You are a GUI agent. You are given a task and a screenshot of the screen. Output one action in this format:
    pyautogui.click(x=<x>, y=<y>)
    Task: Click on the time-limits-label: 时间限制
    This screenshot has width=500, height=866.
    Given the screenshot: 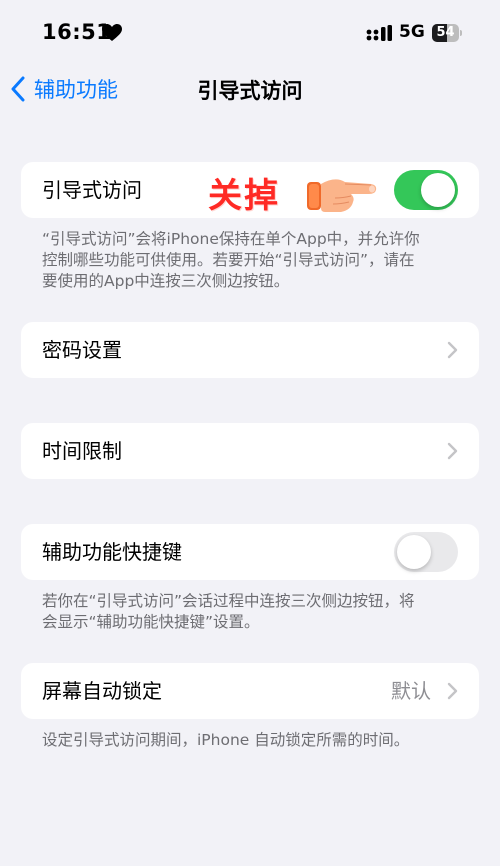 What is the action you would take?
    pyautogui.click(x=82, y=451)
    